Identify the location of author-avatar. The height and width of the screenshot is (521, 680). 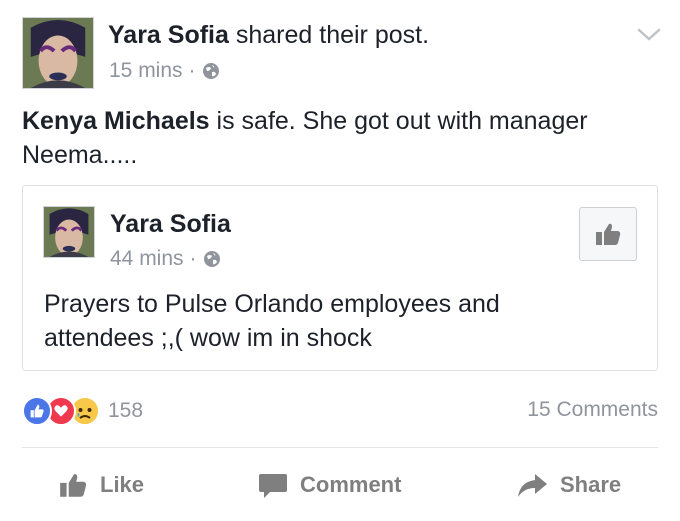
(58, 53).